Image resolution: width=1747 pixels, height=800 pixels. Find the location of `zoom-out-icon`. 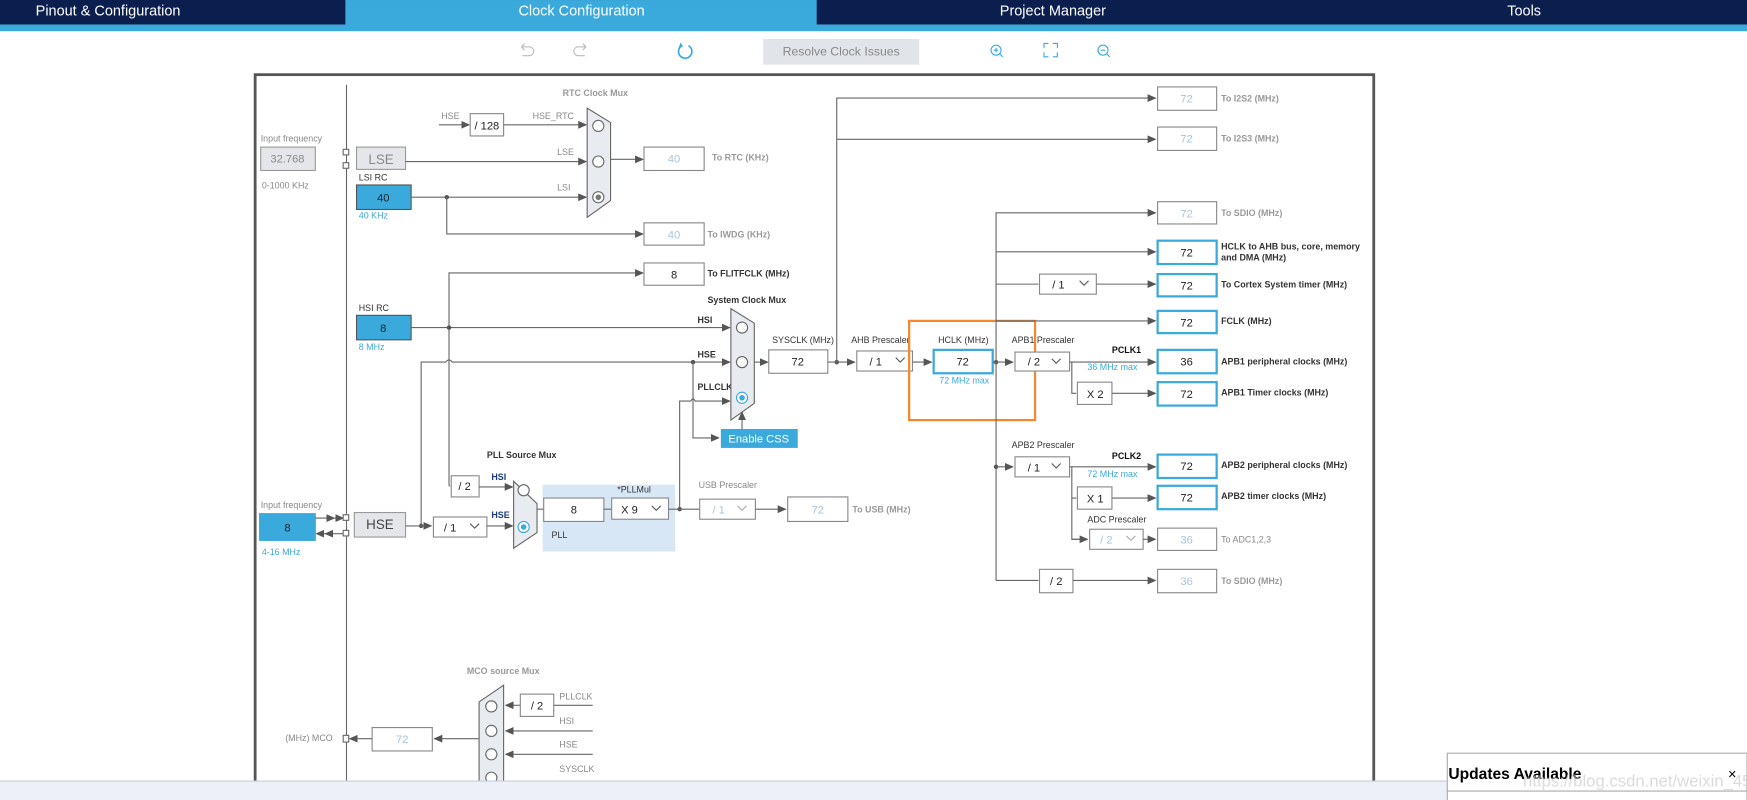

zoom-out-icon is located at coordinates (1104, 51).